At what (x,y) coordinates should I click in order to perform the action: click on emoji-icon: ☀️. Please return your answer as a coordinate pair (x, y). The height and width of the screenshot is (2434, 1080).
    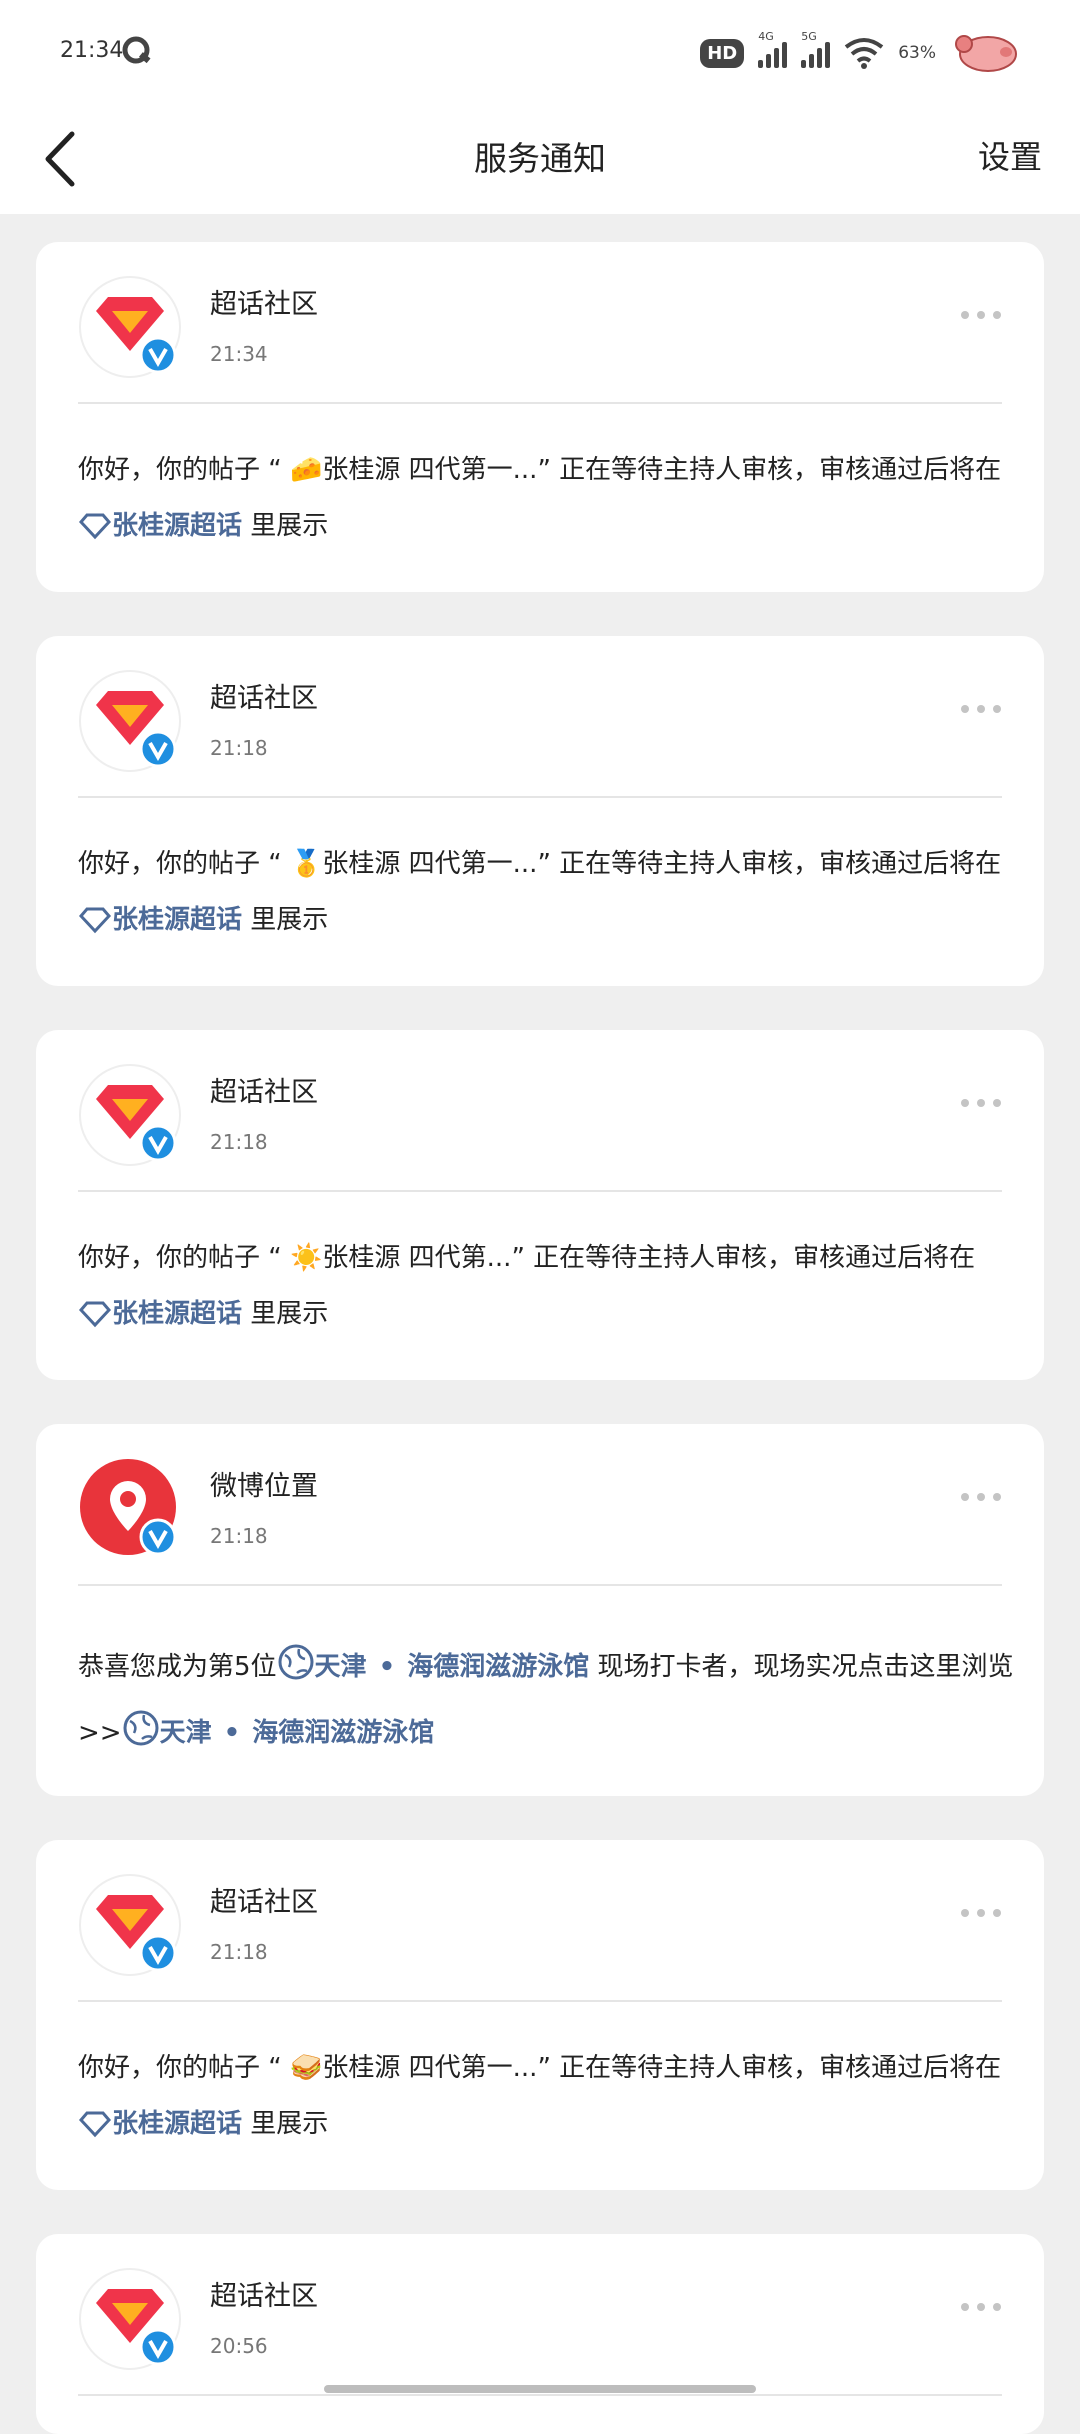
    Looking at the image, I should click on (306, 1258).